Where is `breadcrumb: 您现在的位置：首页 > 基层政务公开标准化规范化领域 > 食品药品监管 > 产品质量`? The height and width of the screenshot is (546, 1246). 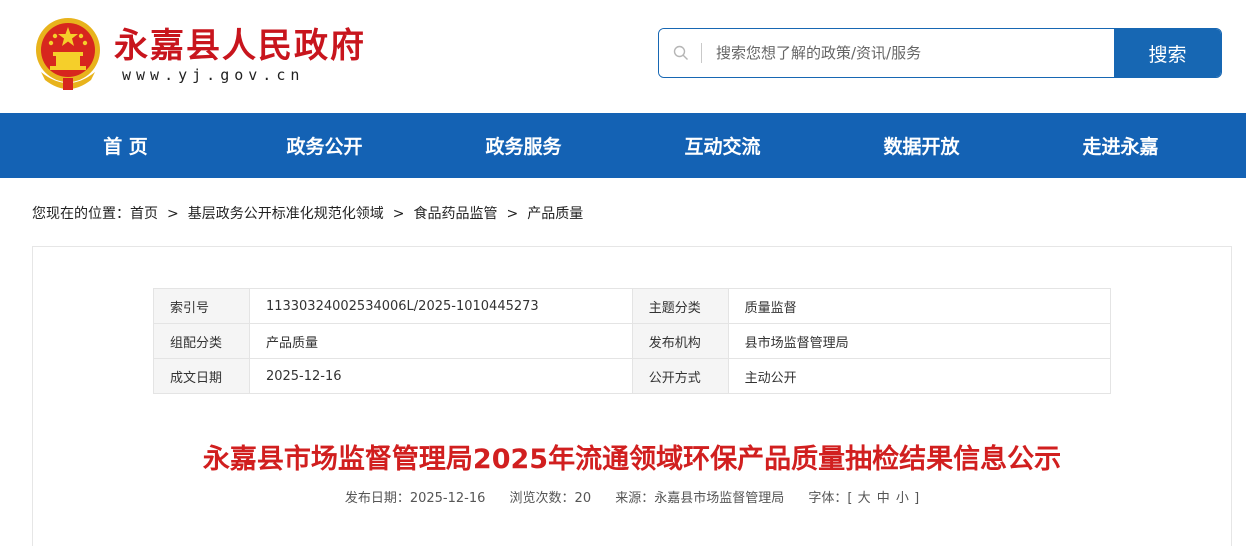 breadcrumb: 您现在的位置：首页 > 基层政务公开标准化规范化领域 > 食品药品监管 > 产品质量 is located at coordinates (307, 213).